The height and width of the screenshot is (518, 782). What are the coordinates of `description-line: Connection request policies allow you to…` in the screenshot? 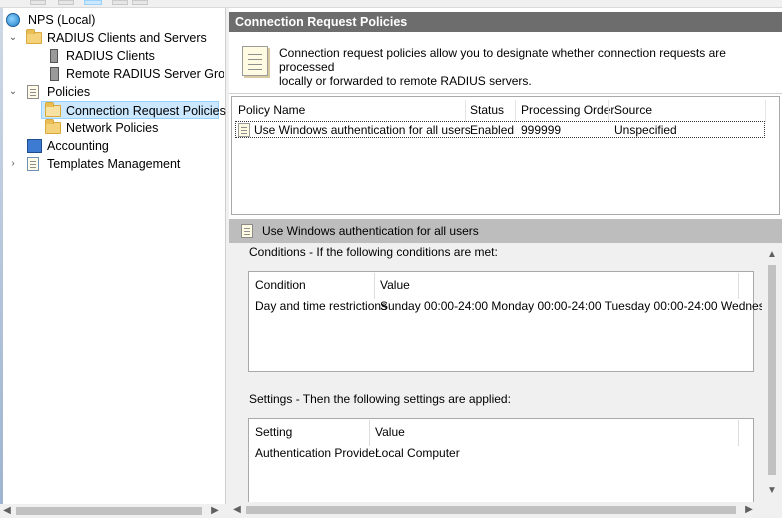 It's located at (502, 60).